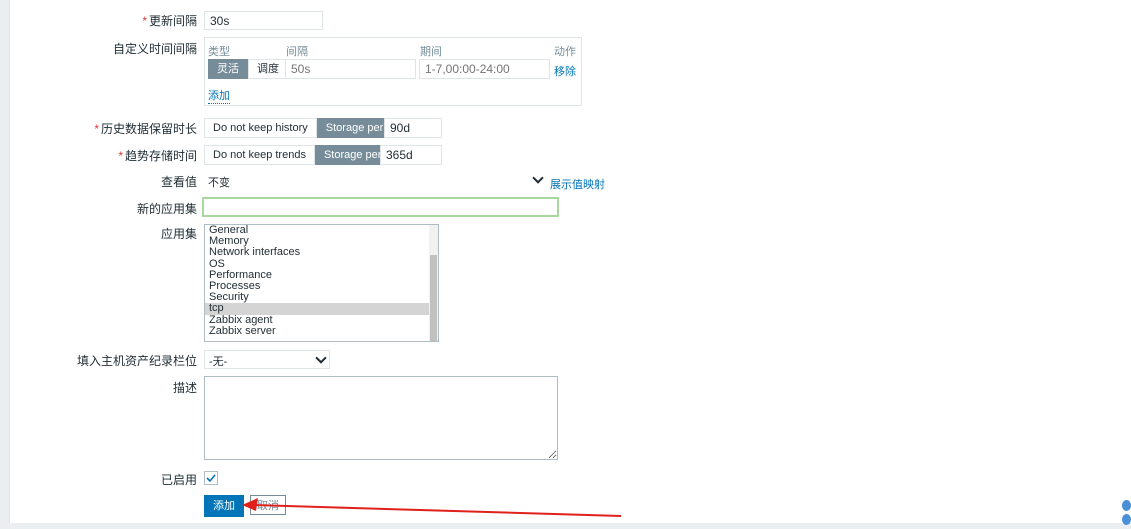 Image resolution: width=1131 pixels, height=529 pixels. I want to click on annotation-arrow, so click(432, 507).